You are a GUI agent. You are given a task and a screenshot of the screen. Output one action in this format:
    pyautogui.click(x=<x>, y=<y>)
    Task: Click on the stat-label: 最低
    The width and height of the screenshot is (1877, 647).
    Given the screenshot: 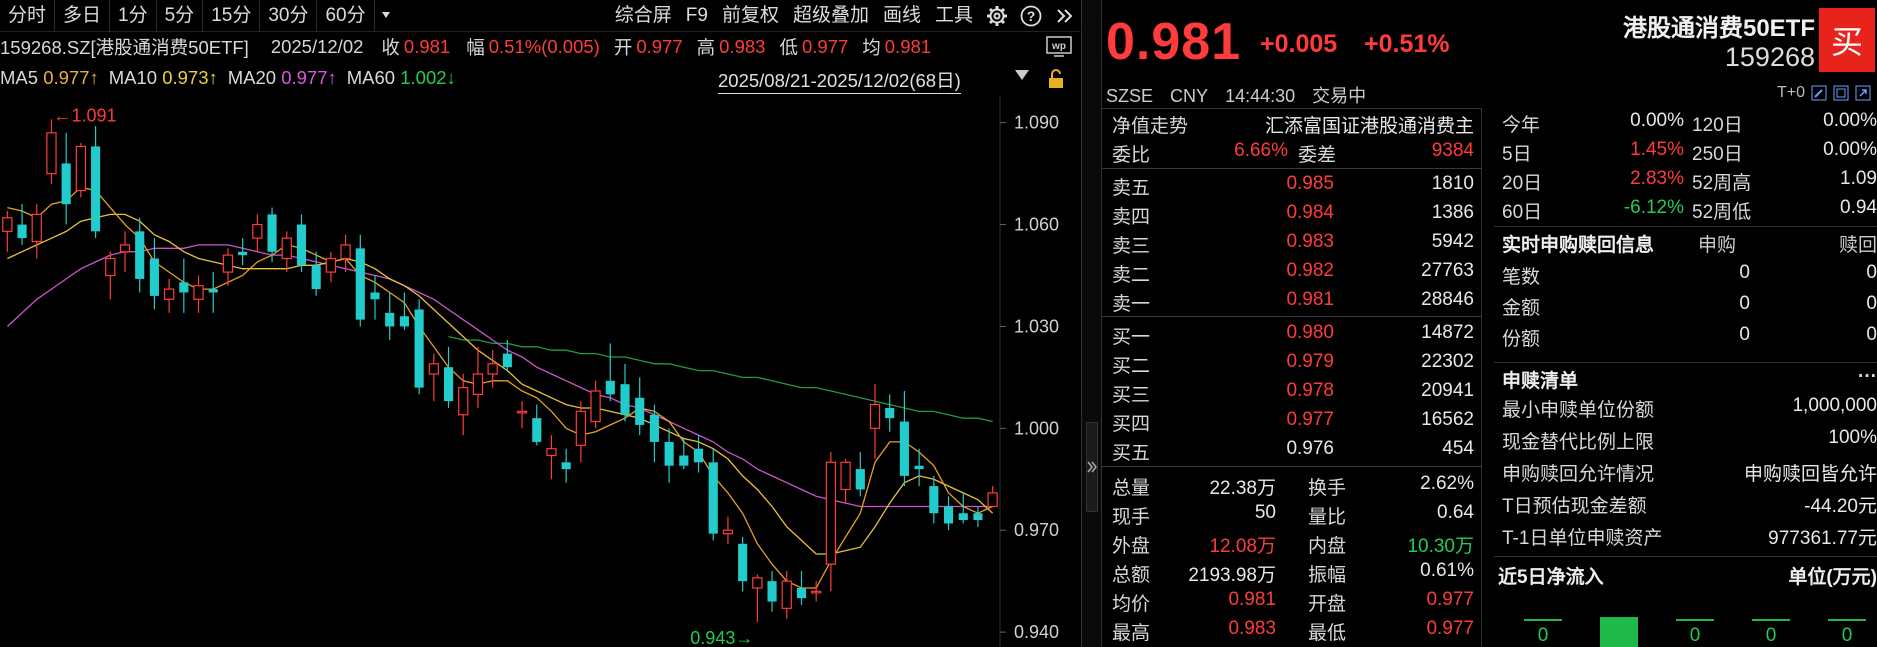 What is the action you would take?
    pyautogui.click(x=1327, y=633)
    